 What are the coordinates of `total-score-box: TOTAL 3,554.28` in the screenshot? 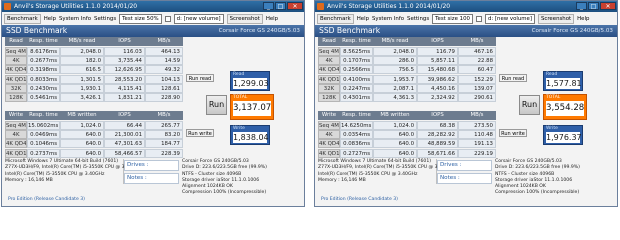 It's located at (565, 107).